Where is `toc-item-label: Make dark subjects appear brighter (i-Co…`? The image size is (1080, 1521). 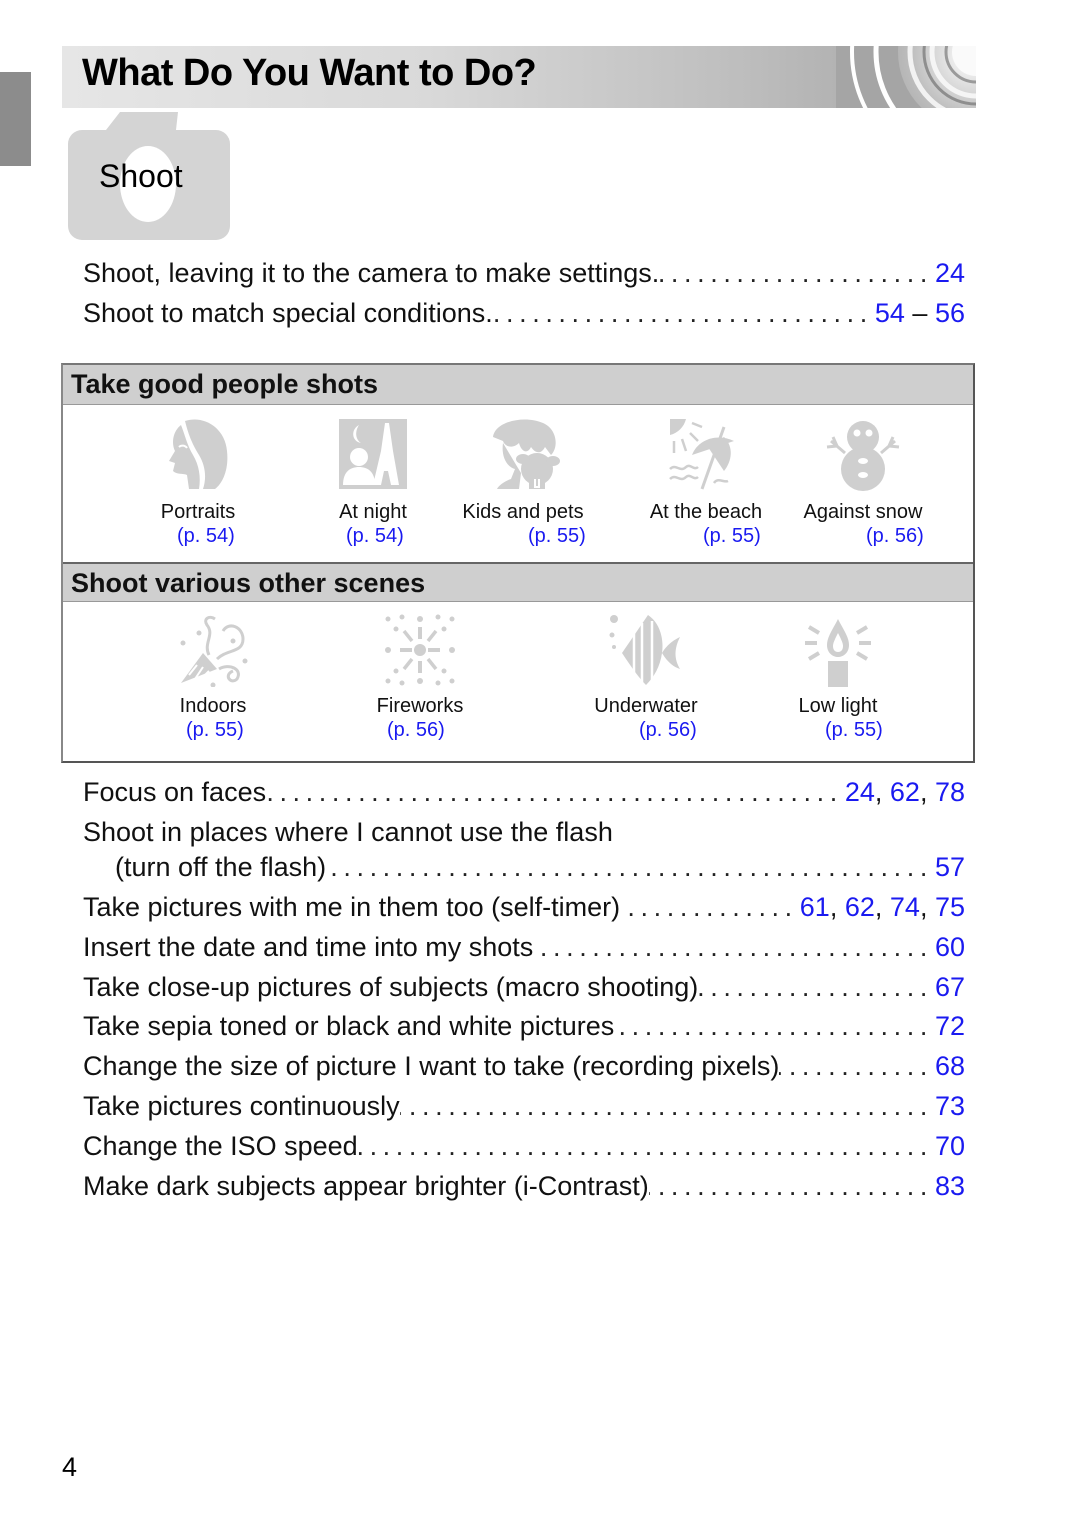 toc-item-label: Make dark subjects appear brighter (i-Co… is located at coordinates (366, 1186).